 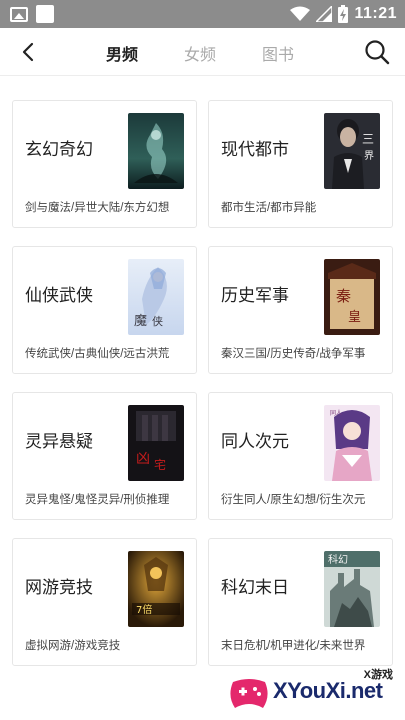 I want to click on svg-text: 界, so click(x=369, y=156).